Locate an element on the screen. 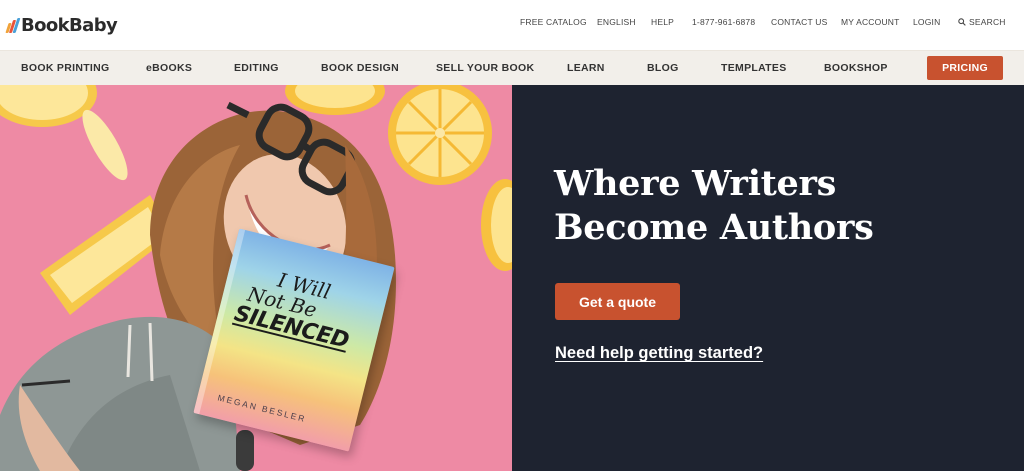 The image size is (1024, 471). utility-language: ENGLISH is located at coordinates (616, 22).